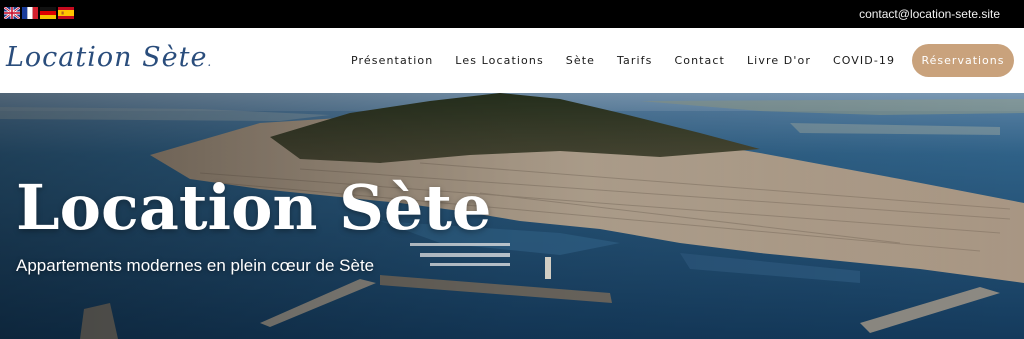 Image resolution: width=1024 pixels, height=339 pixels. I want to click on nav-tarifs: Tarifs, so click(634, 60).